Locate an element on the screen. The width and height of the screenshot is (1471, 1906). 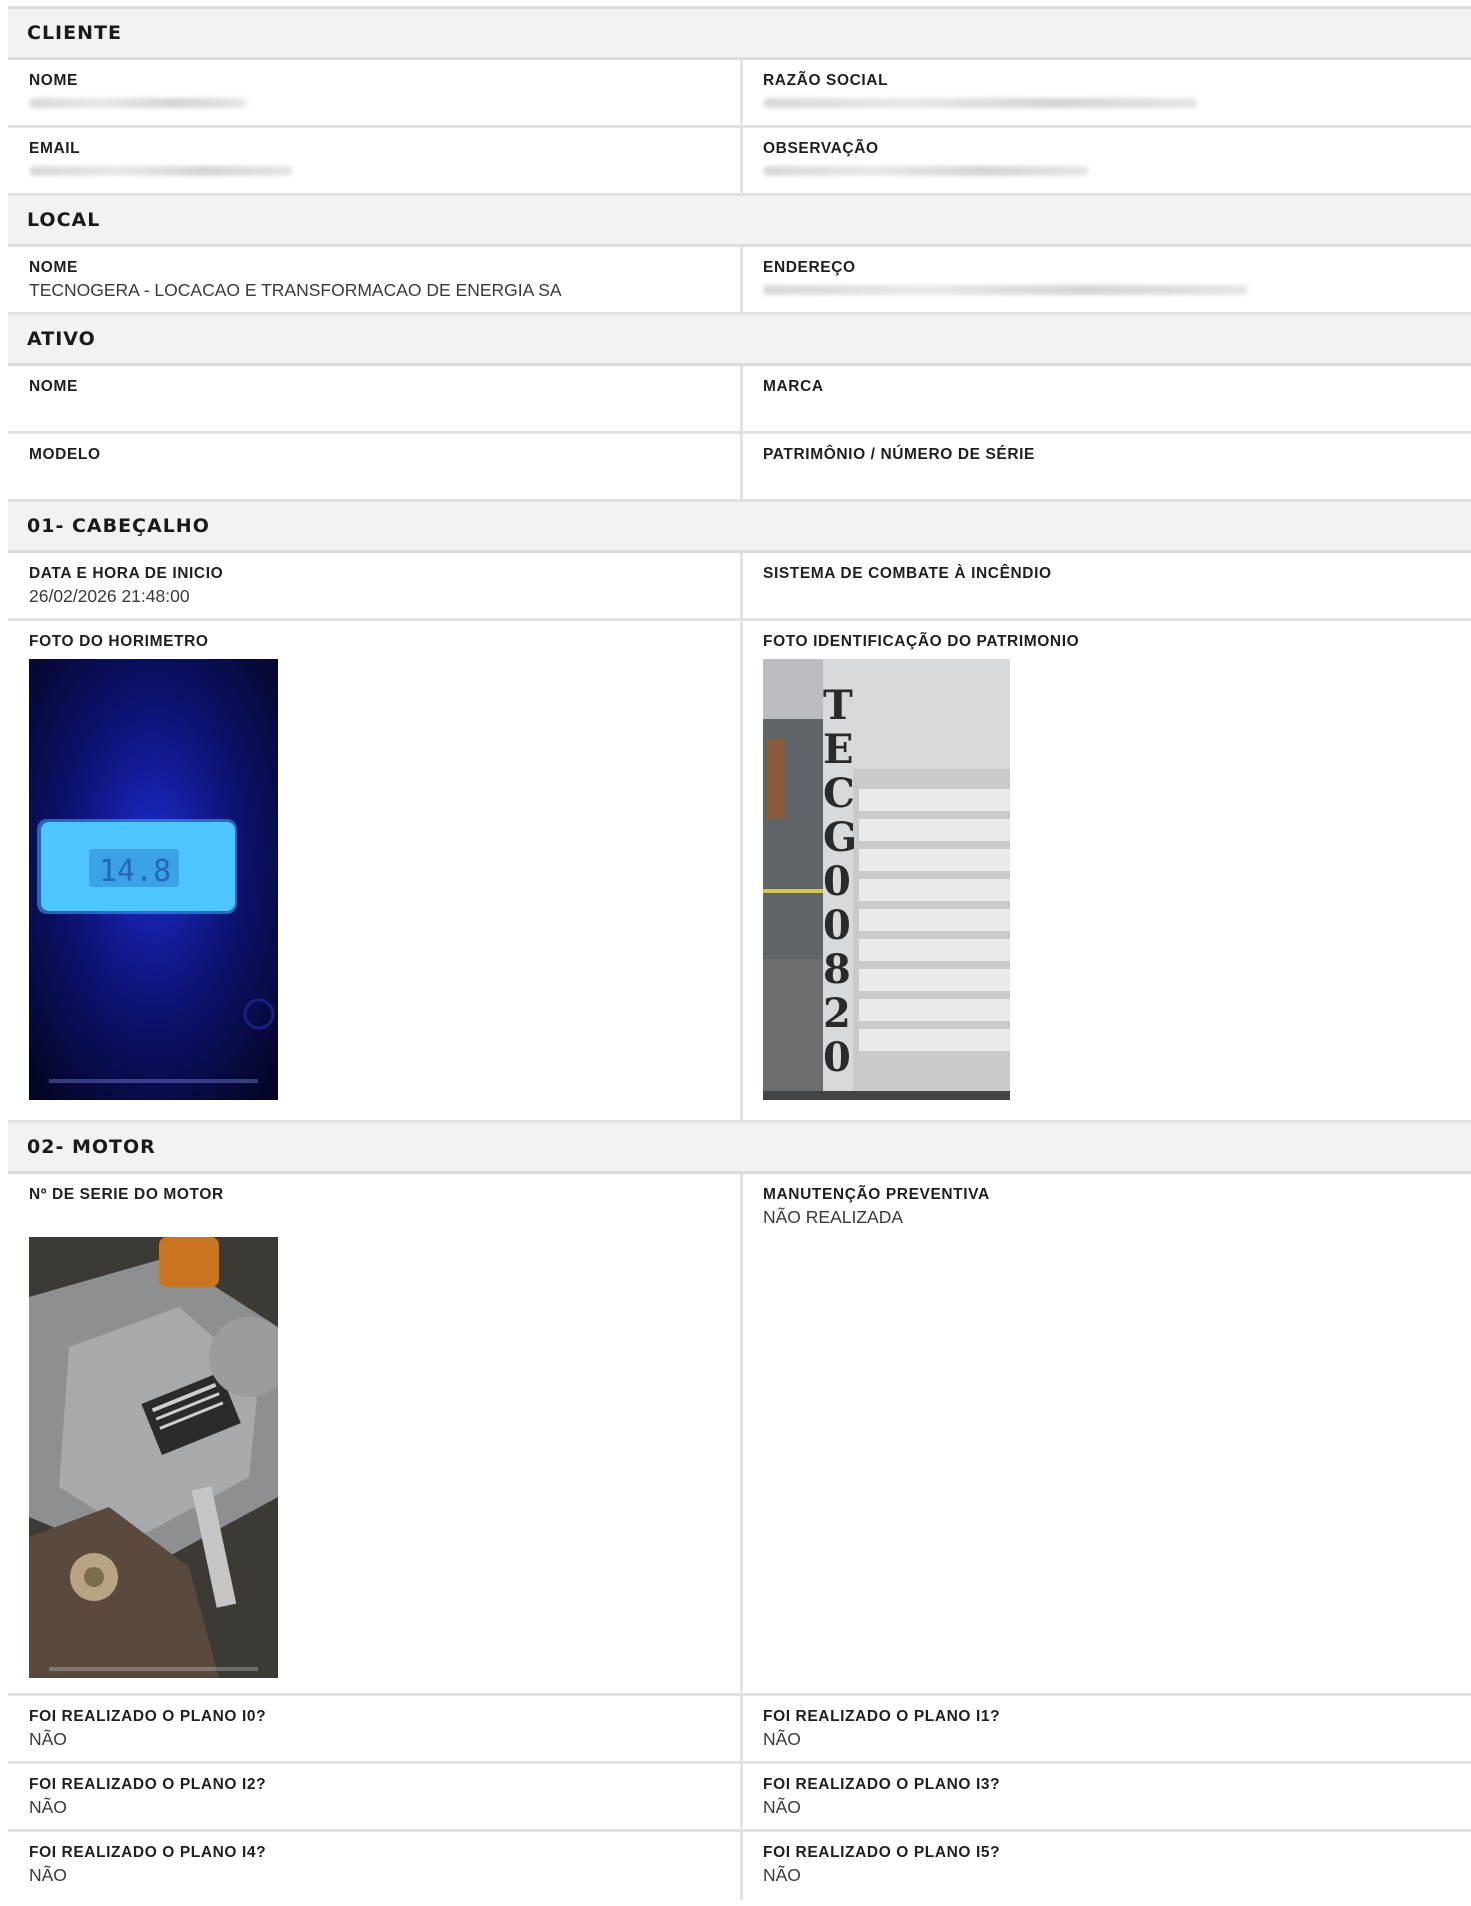
row-ativo-nome: NOME MARCA is located at coordinates (739, 400).